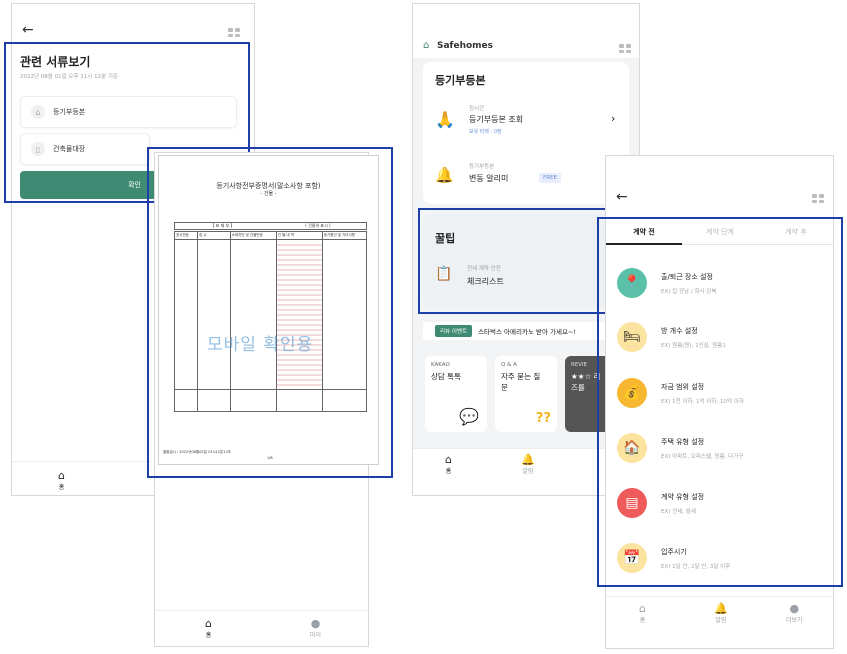  I want to click on event-text: 스타벅스 아메리카노 받아 가세요~!, so click(527, 332).